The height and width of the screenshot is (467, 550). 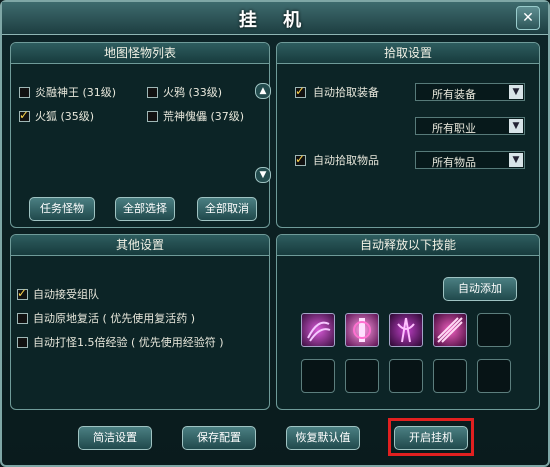 I want to click on equip-type-value: 所有装备, so click(x=454, y=94).